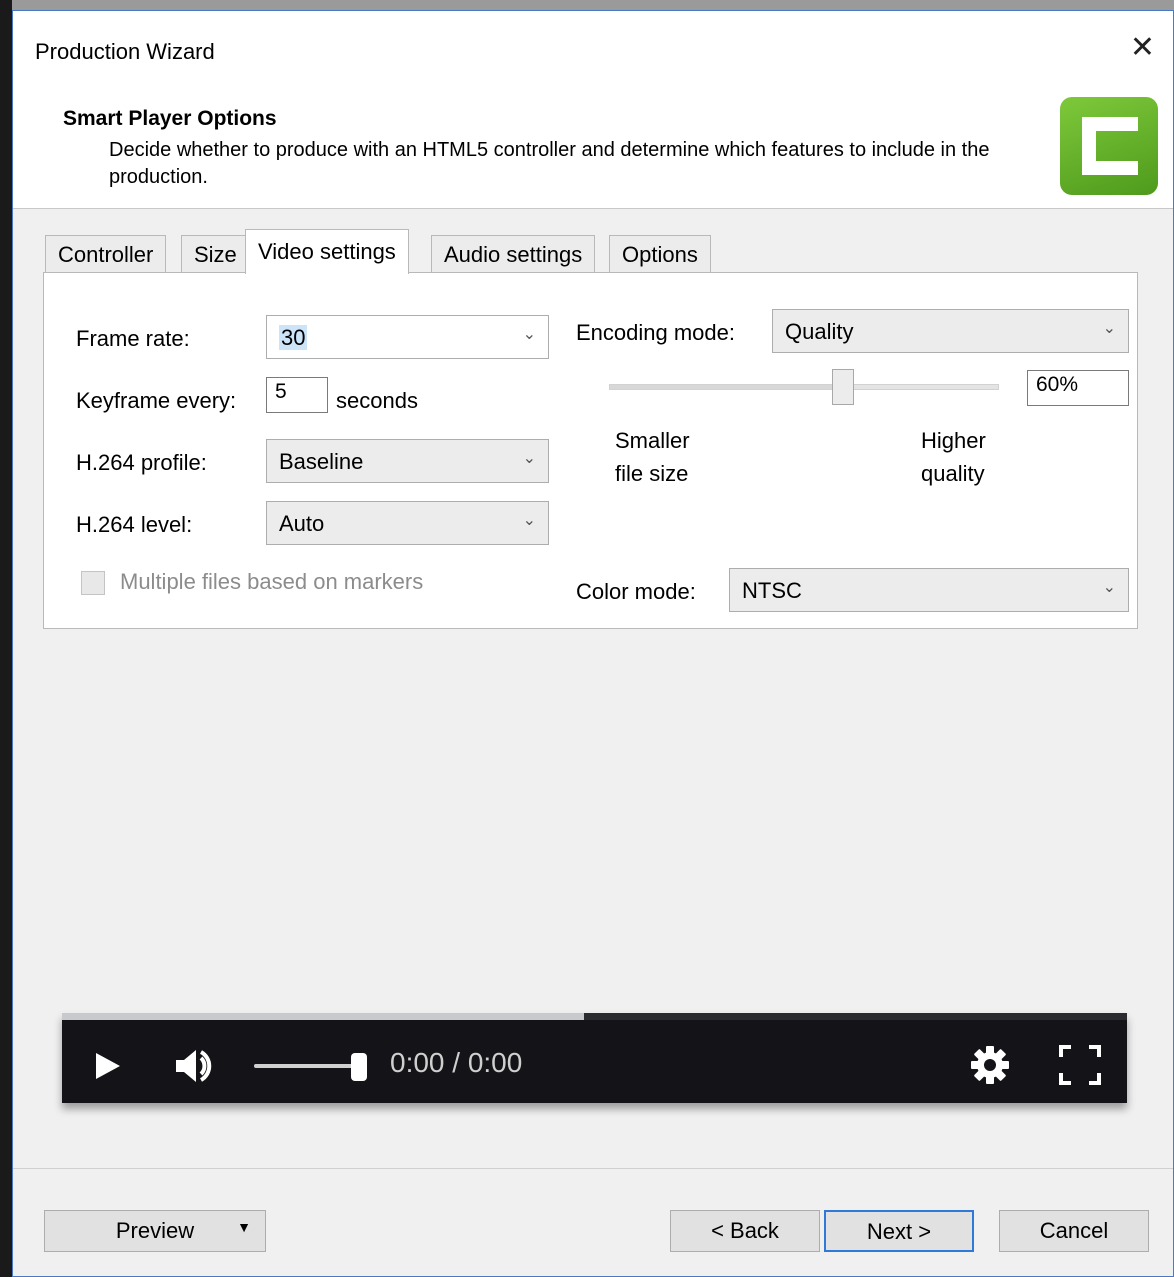 The width and height of the screenshot is (1174, 1277). Describe the element at coordinates (652, 473) in the screenshot. I see `smaller-label-line2: file size` at that location.